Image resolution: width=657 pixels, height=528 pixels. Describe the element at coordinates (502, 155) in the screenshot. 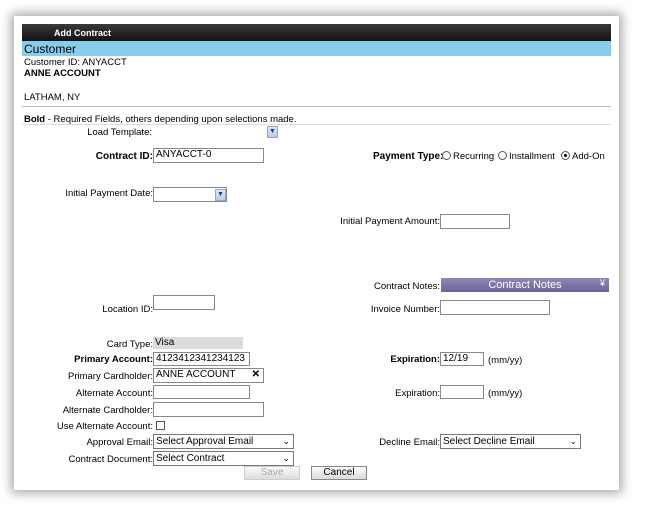

I see `payment-type-installment-radio` at that location.